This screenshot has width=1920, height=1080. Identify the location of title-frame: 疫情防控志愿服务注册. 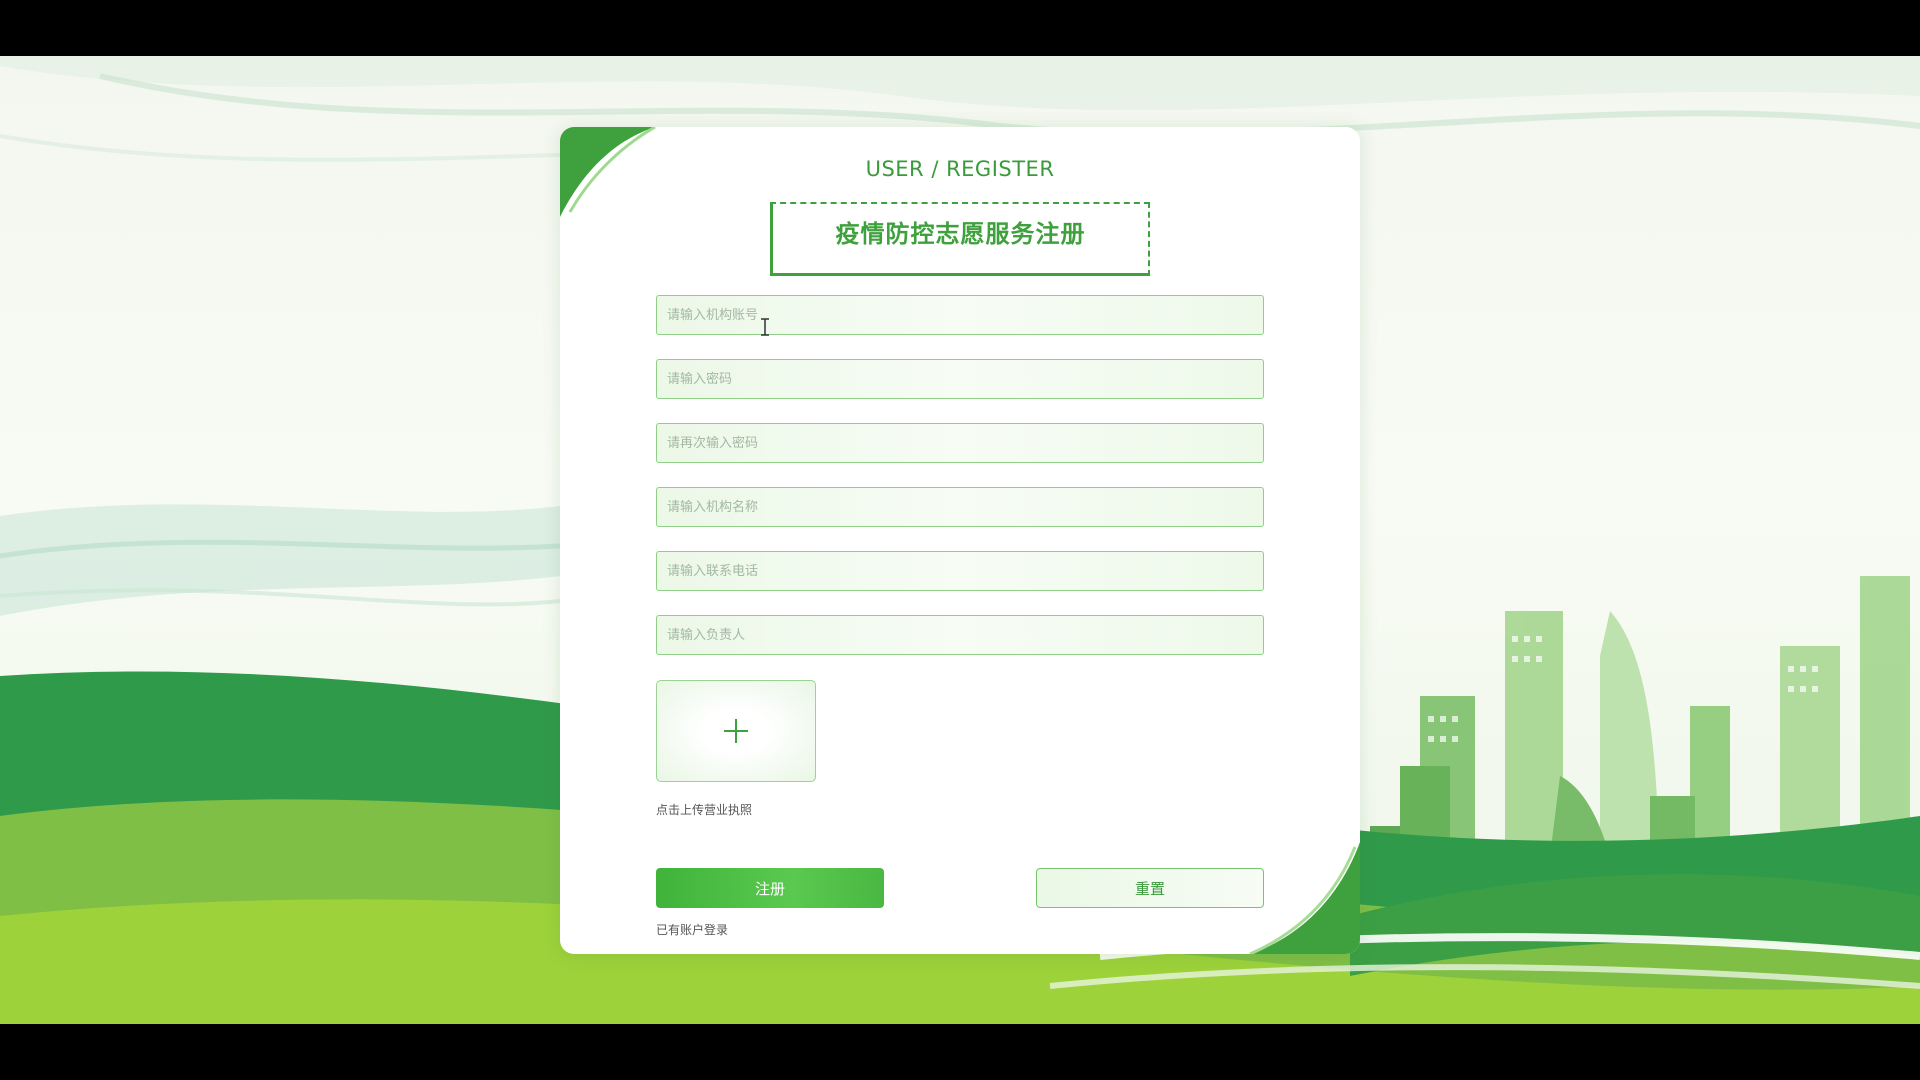
(960, 239).